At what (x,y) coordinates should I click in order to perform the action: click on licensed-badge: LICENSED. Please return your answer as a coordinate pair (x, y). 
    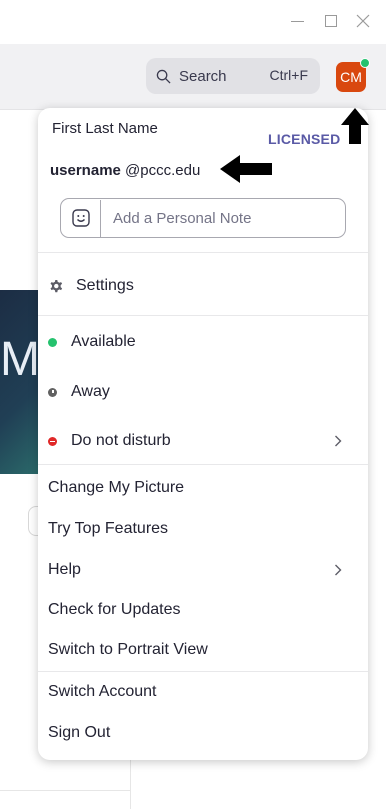
    Looking at the image, I should click on (304, 139).